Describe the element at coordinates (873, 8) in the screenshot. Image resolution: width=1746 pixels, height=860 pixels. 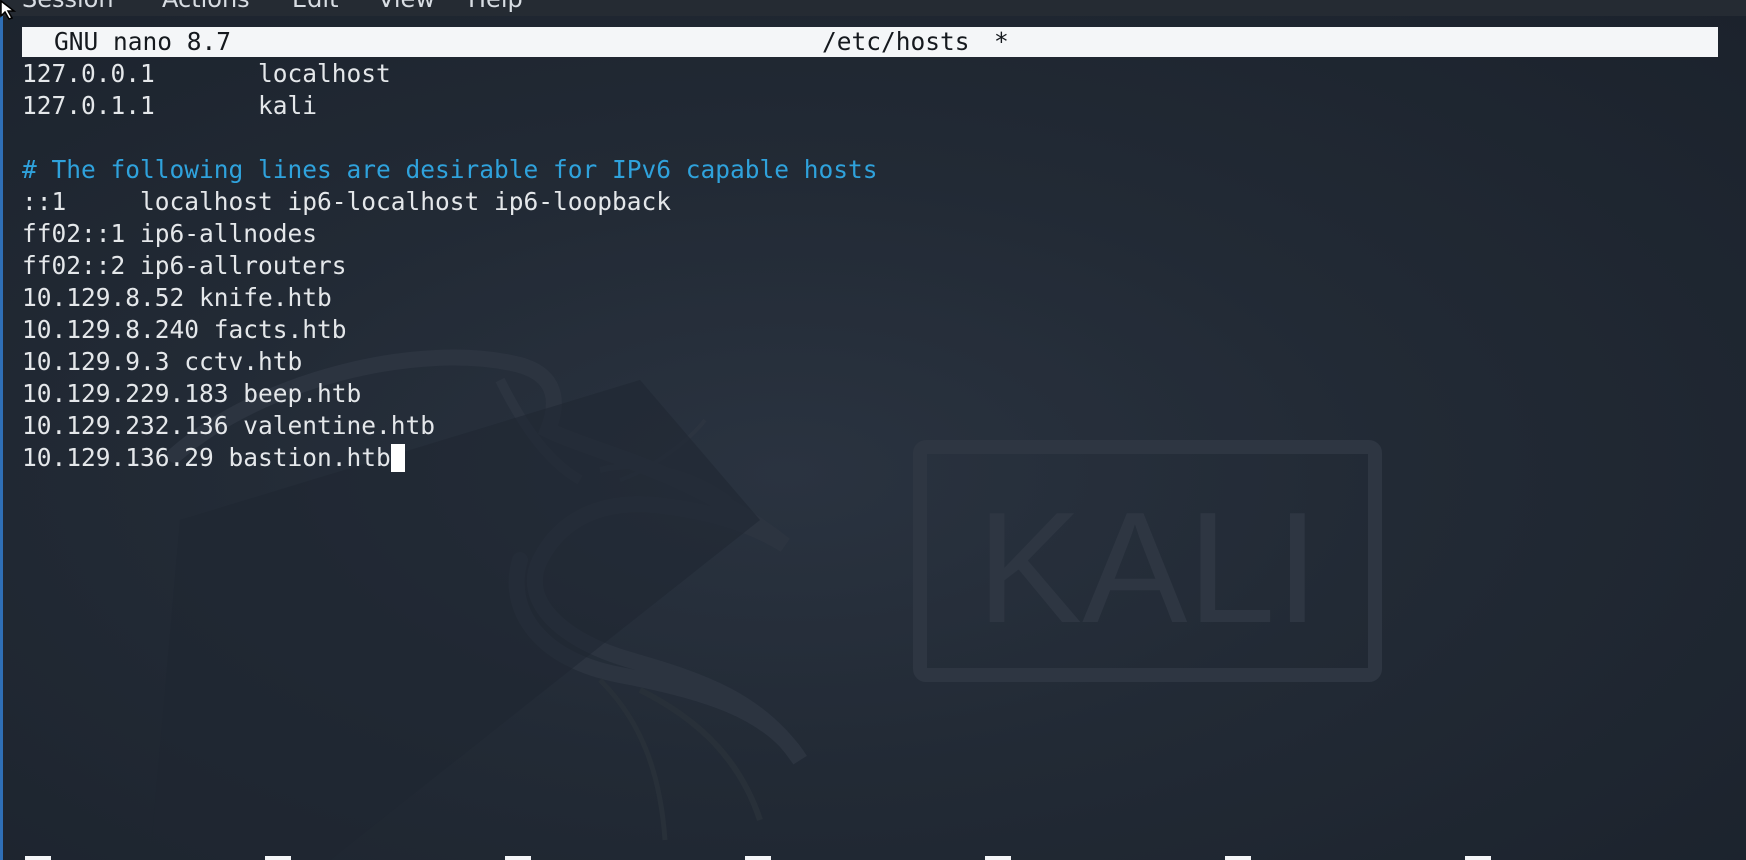
I see `menubar: Session Actions Edit View Help` at that location.